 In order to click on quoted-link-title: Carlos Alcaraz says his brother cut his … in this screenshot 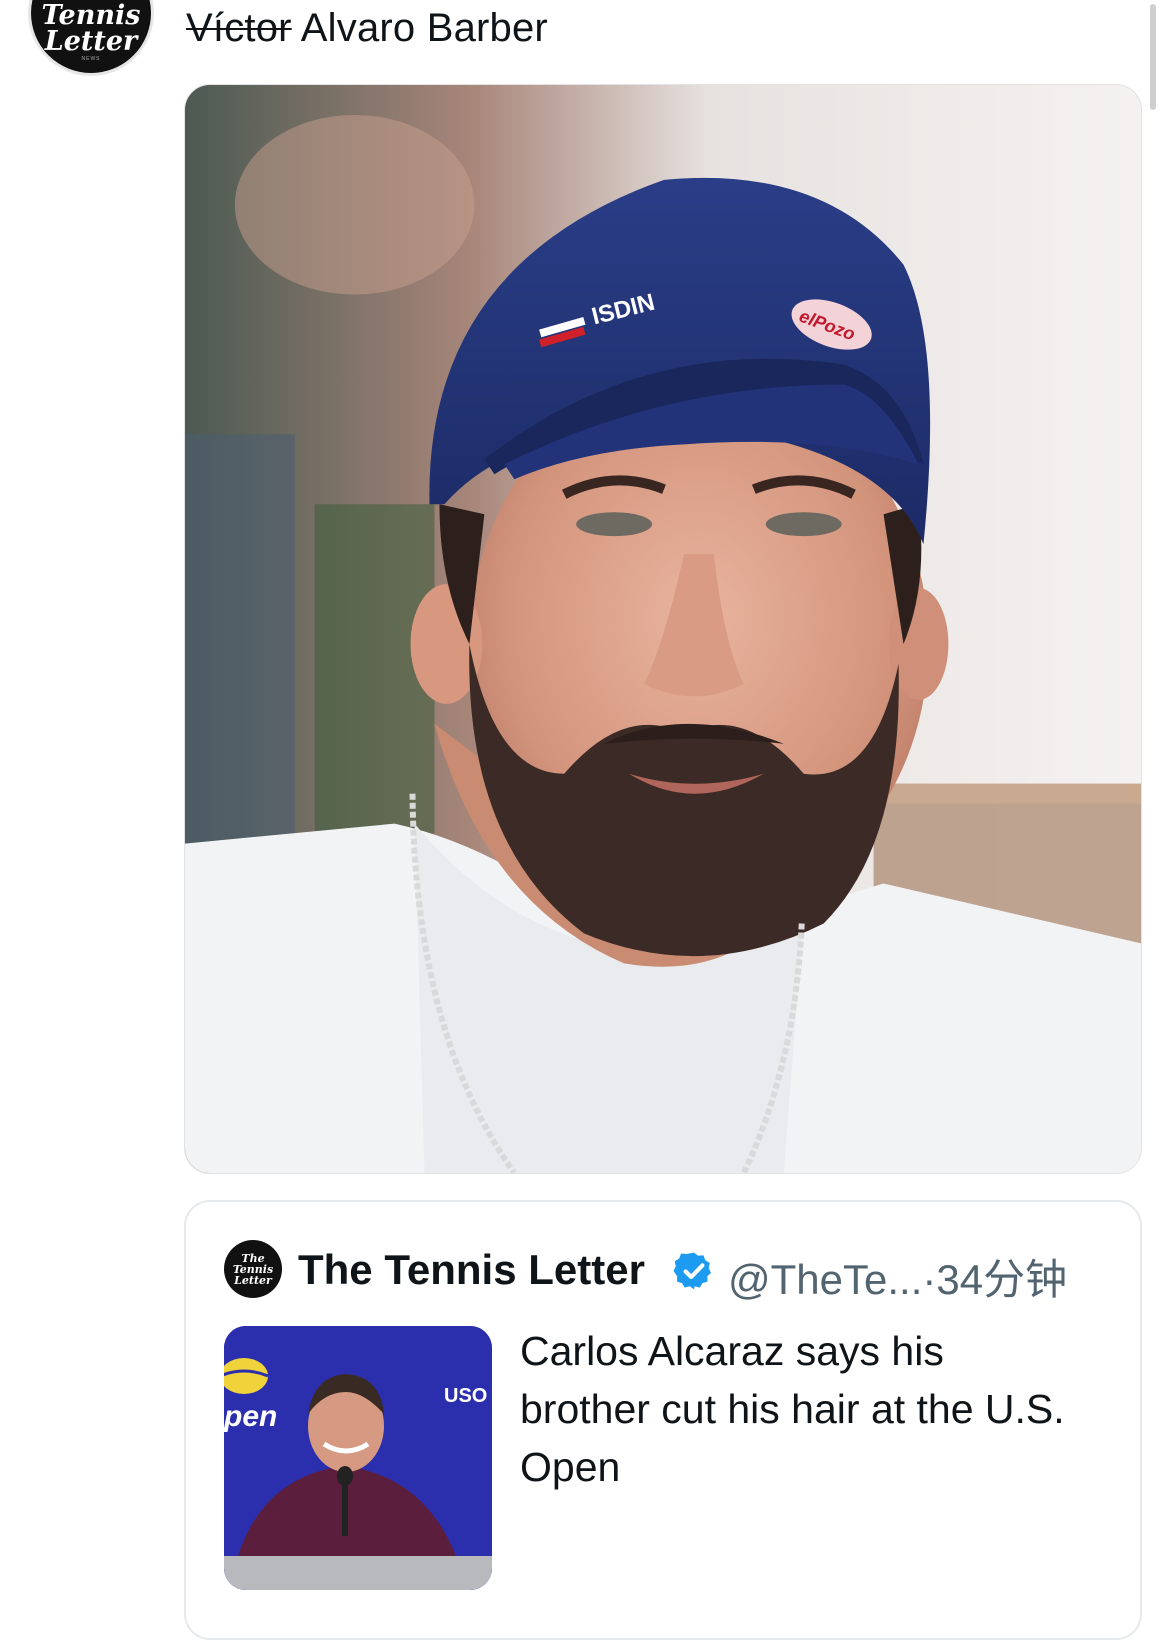, I will do `click(800, 1409)`.